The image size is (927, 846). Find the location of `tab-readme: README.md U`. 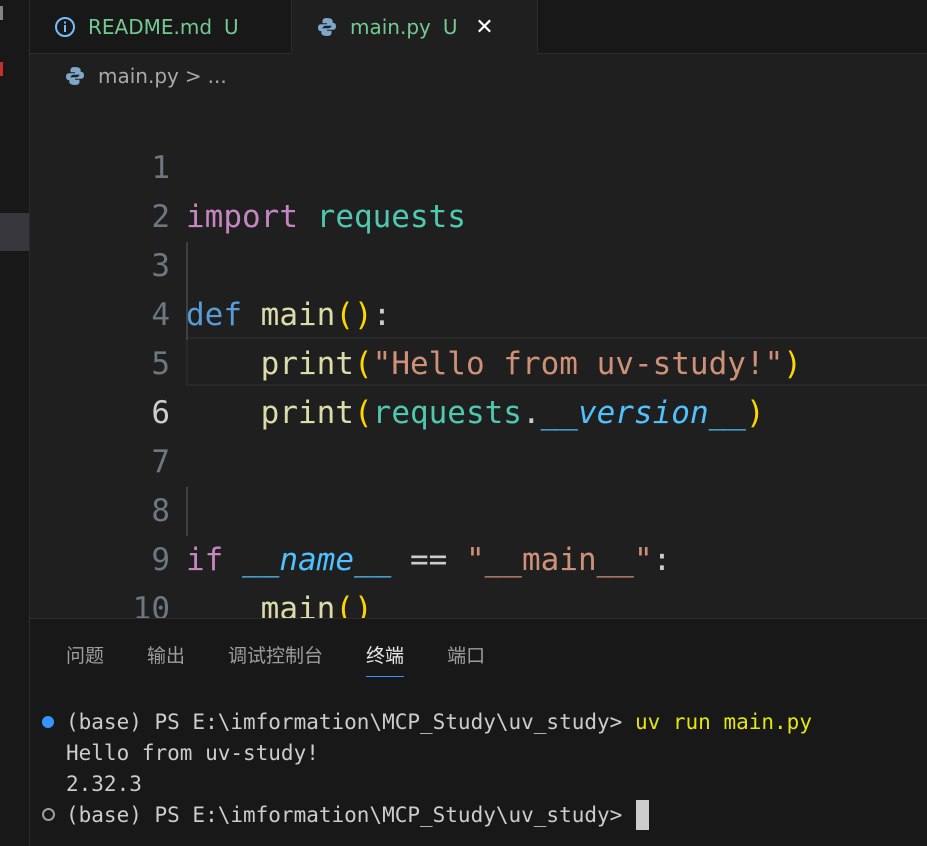

tab-readme: README.md U is located at coordinates (161, 26).